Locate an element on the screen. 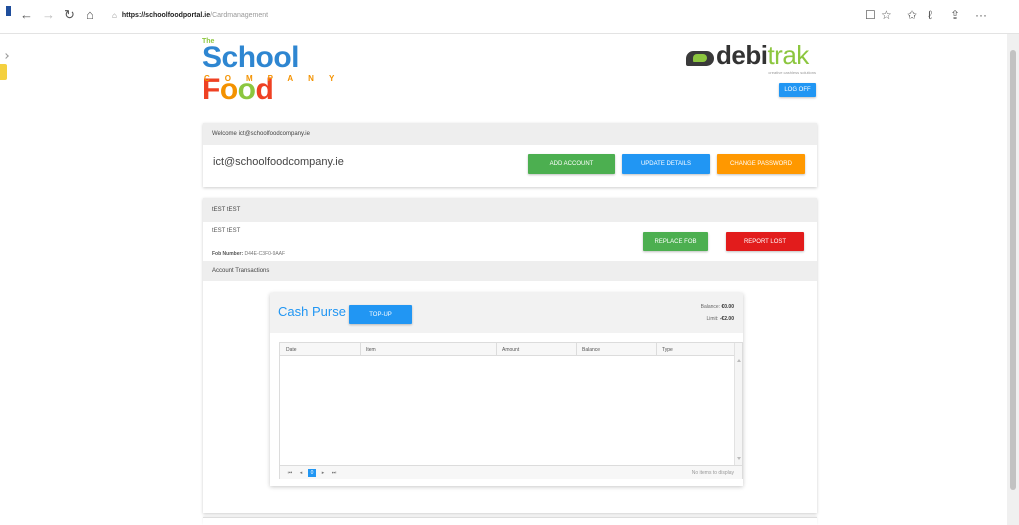 This screenshot has width=1019, height=525. limit-line: Limit: -€2.00 is located at coordinates (720, 319).